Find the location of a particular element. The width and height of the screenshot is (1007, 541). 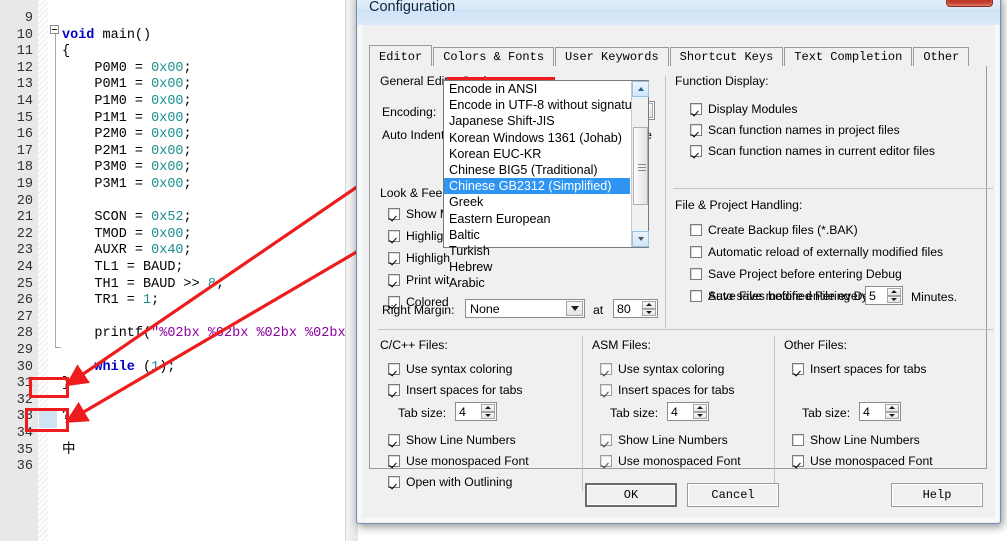

encoding-option-5: Korean EUC-KR is located at coordinates (537, 154).